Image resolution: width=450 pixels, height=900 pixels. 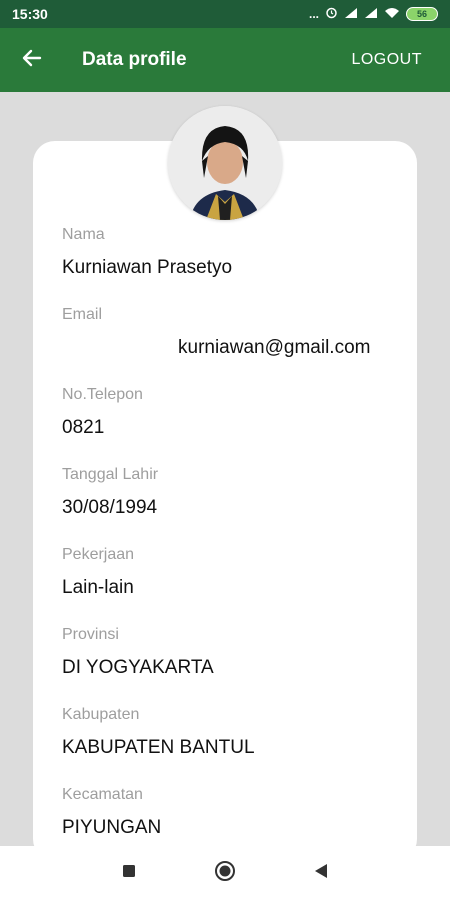 What do you see at coordinates (134, 59) in the screenshot?
I see `page-title: Data profile` at bounding box center [134, 59].